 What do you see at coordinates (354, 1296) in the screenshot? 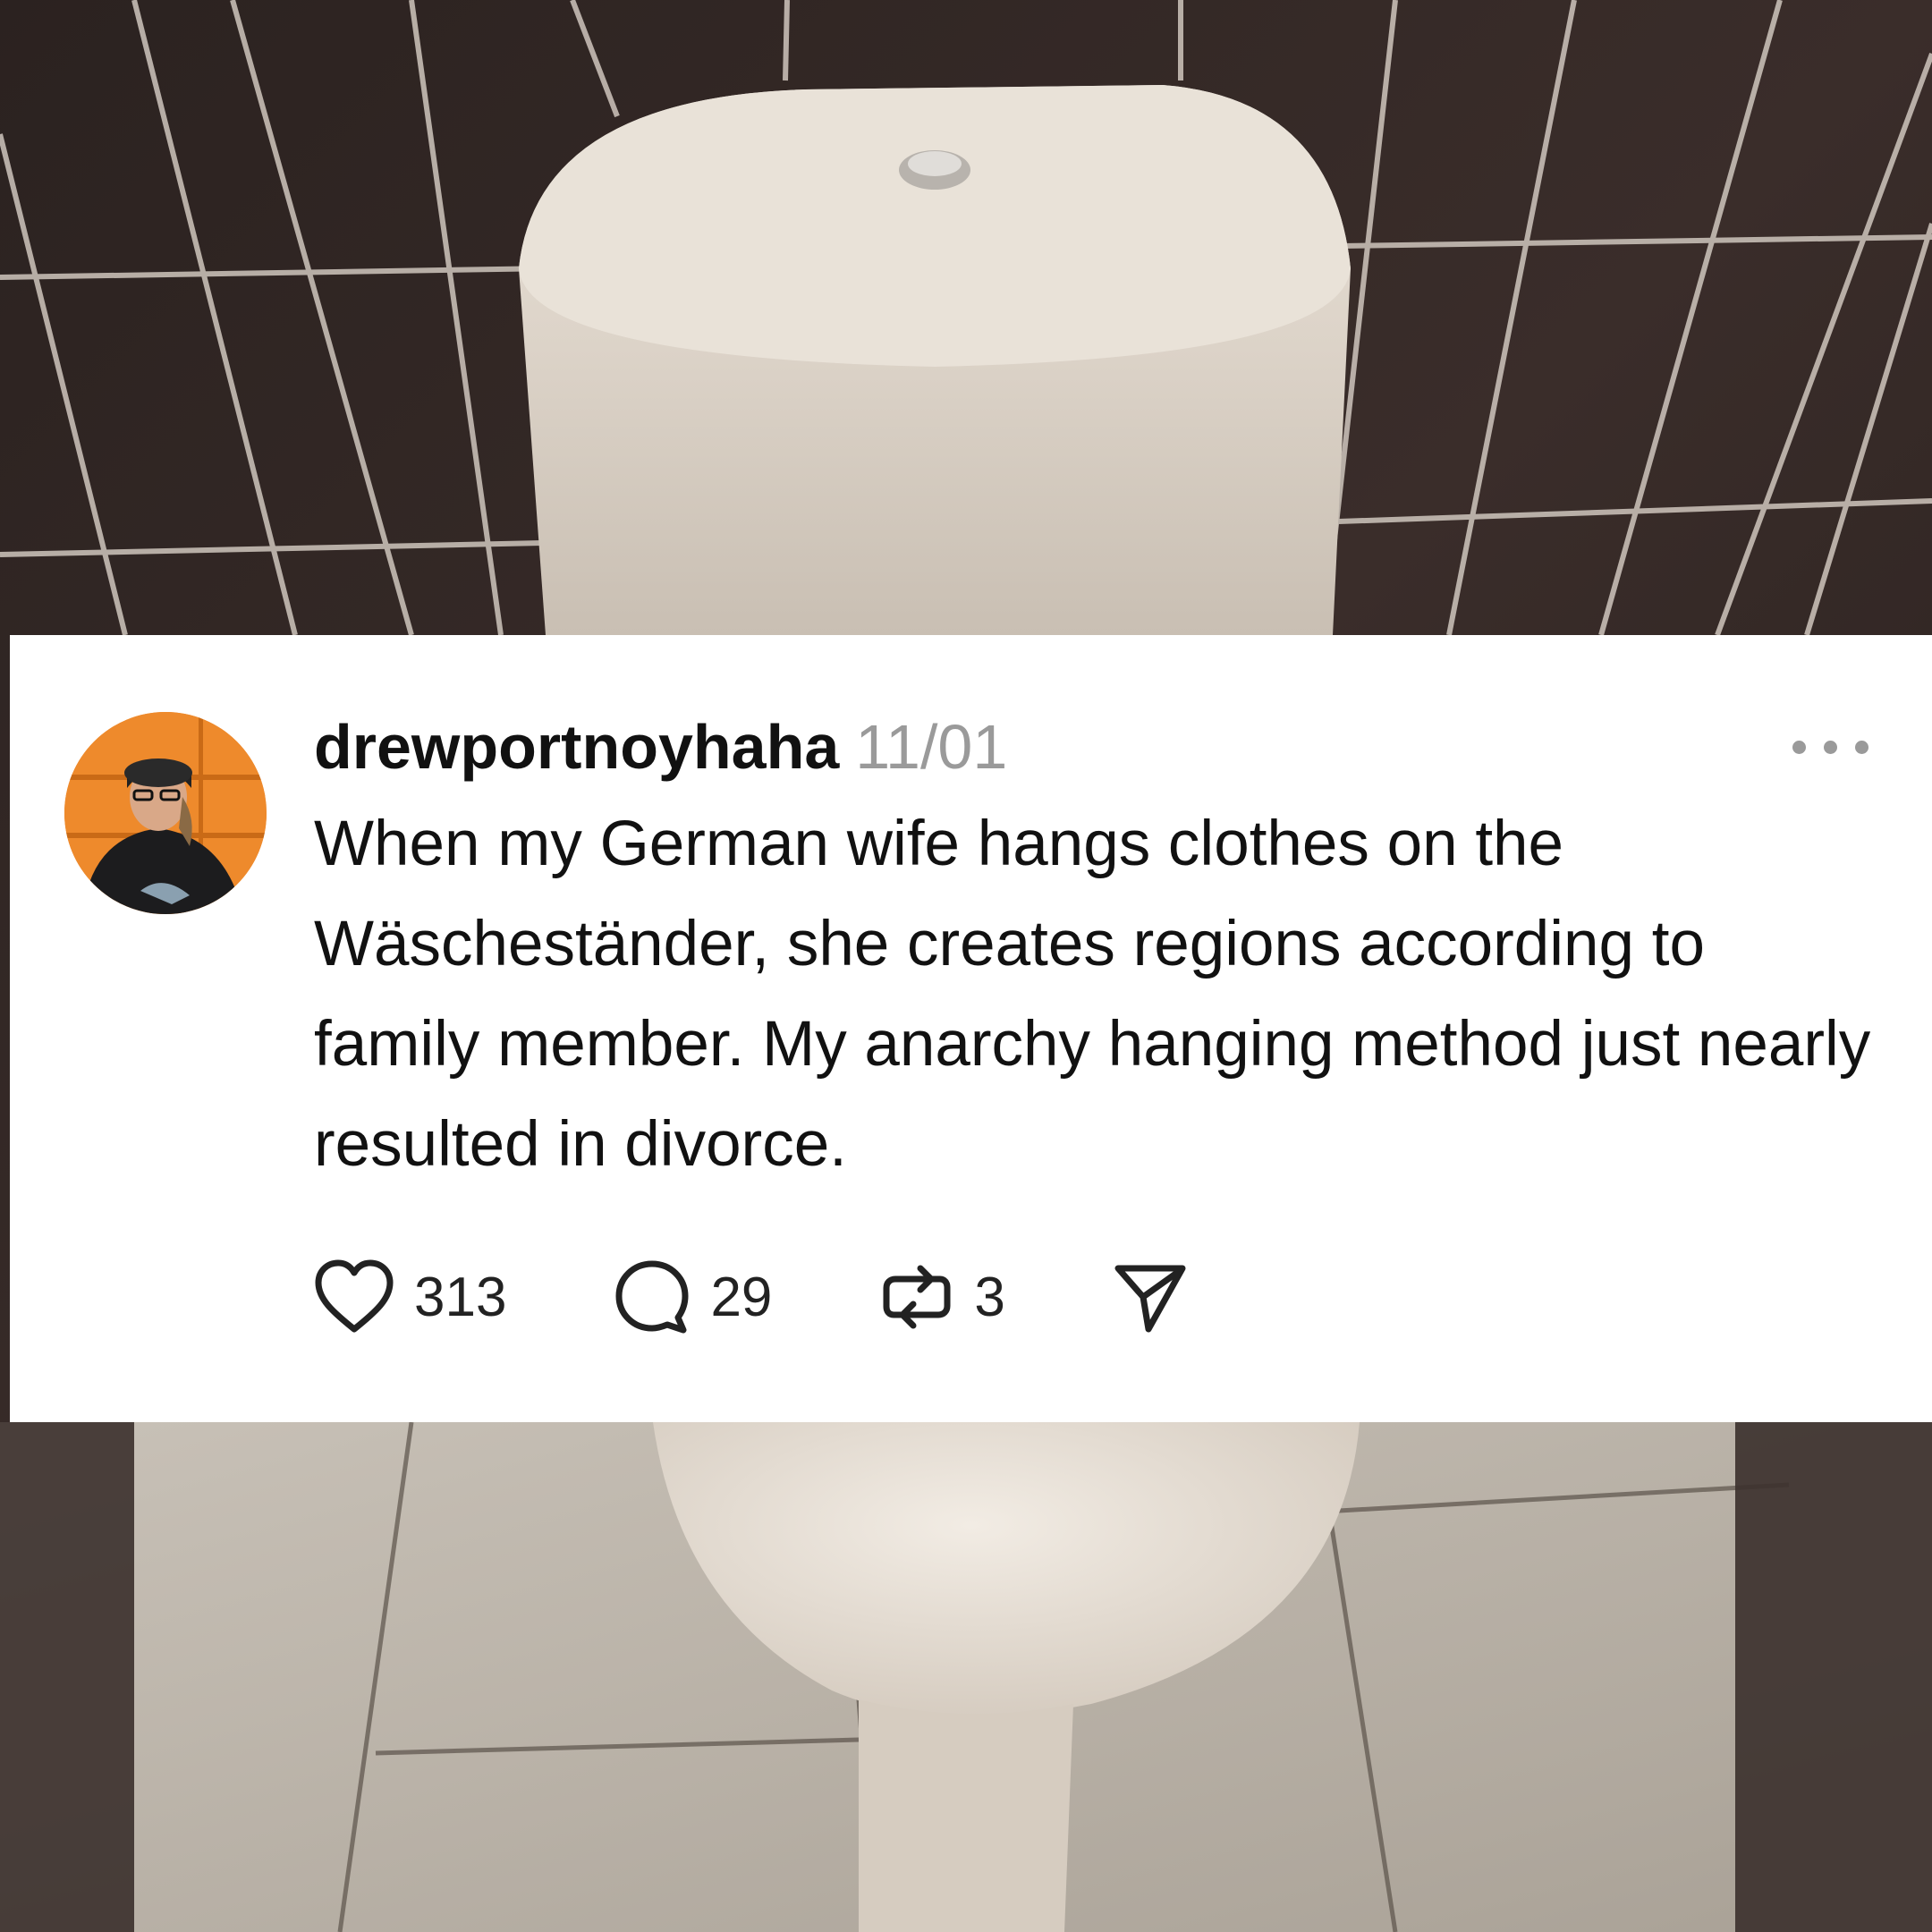
I see `heart-icon` at bounding box center [354, 1296].